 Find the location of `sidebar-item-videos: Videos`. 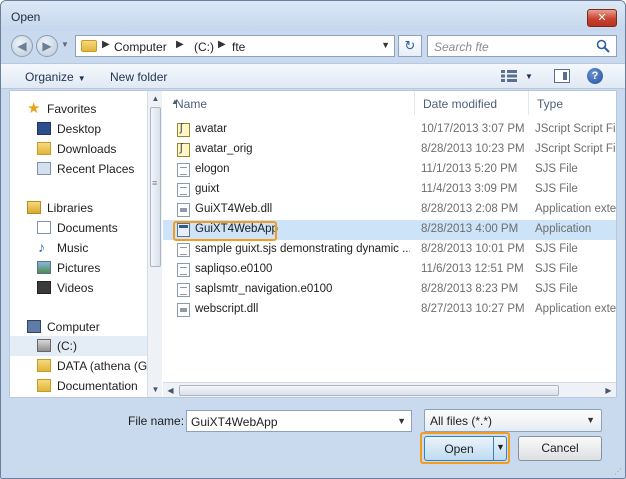

sidebar-item-videos: Videos is located at coordinates (79, 288).